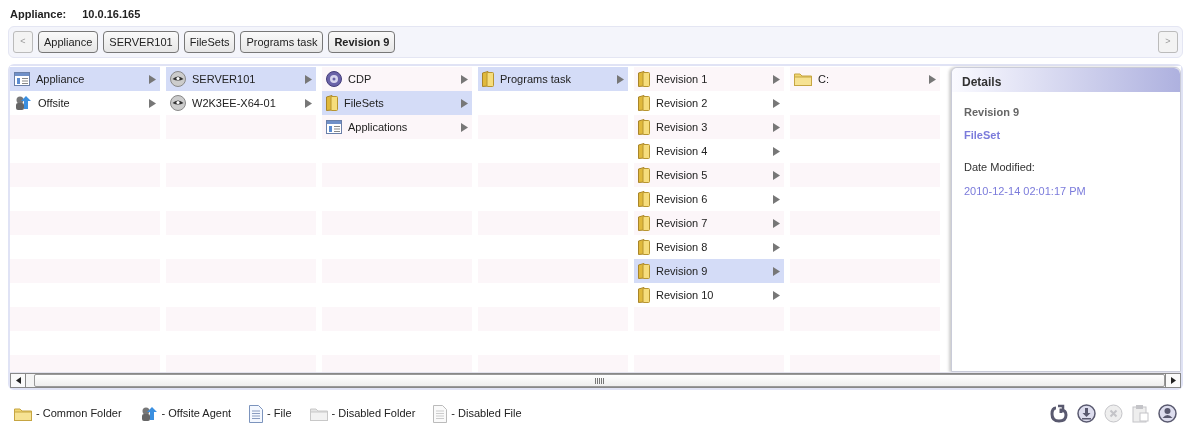  I want to click on column-item: Revision 9, so click(709, 271).